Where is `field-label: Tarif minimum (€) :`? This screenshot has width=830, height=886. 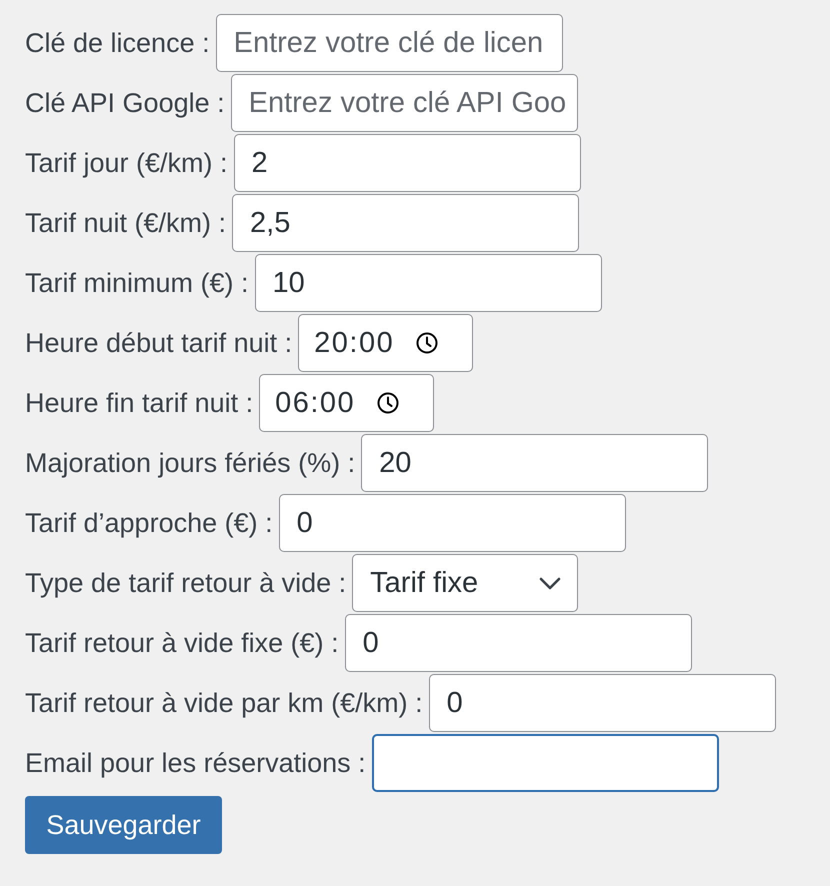 field-label: Tarif minimum (€) : is located at coordinates (137, 283).